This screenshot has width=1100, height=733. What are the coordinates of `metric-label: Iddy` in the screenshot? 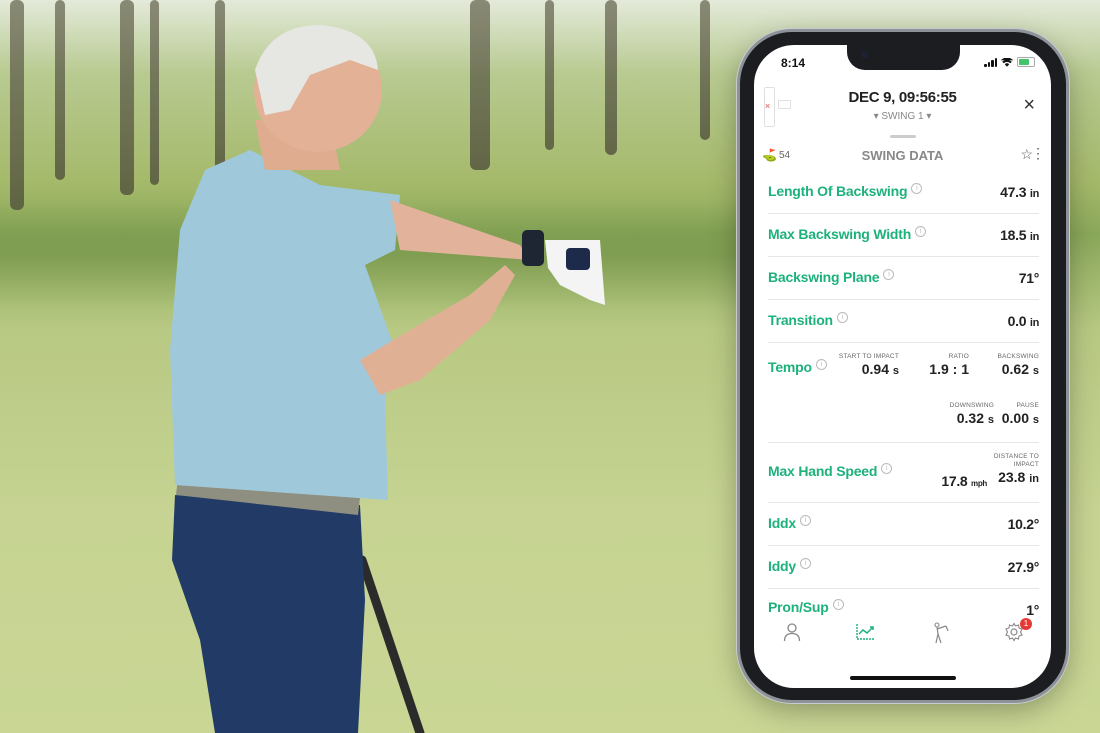 It's located at (782, 566).